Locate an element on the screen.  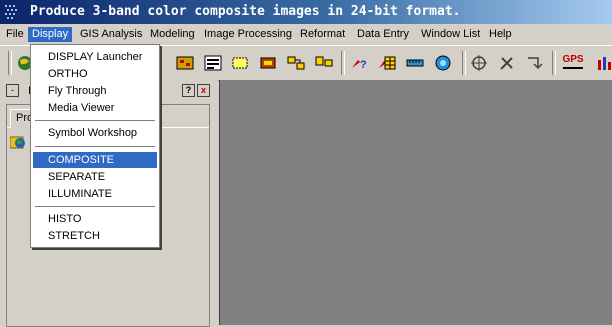
crosshair-icon is located at coordinates (479, 63).